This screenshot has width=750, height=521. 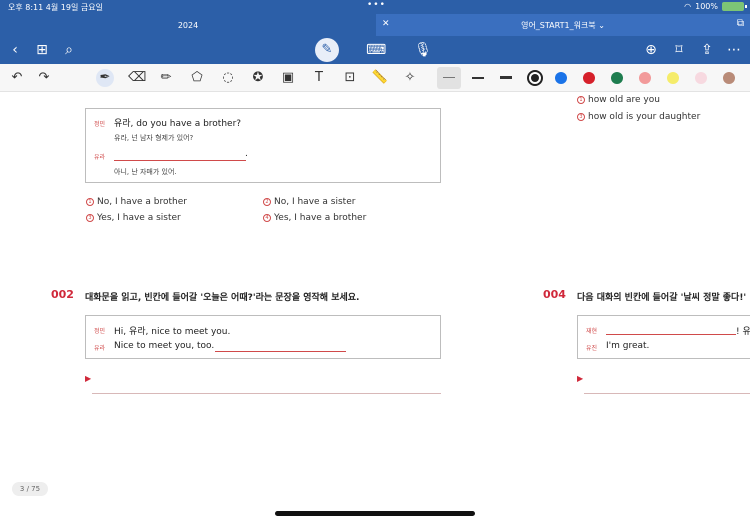 I want to click on tab-2024: 2024, so click(x=188, y=25).